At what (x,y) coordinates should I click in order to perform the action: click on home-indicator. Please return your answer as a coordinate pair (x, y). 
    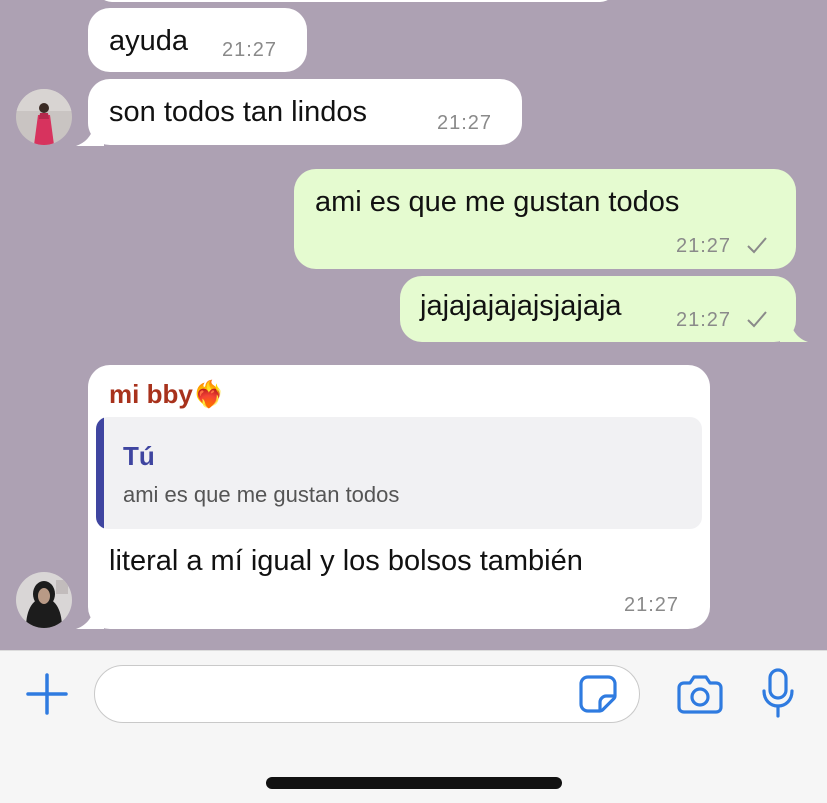
    Looking at the image, I should click on (414, 783).